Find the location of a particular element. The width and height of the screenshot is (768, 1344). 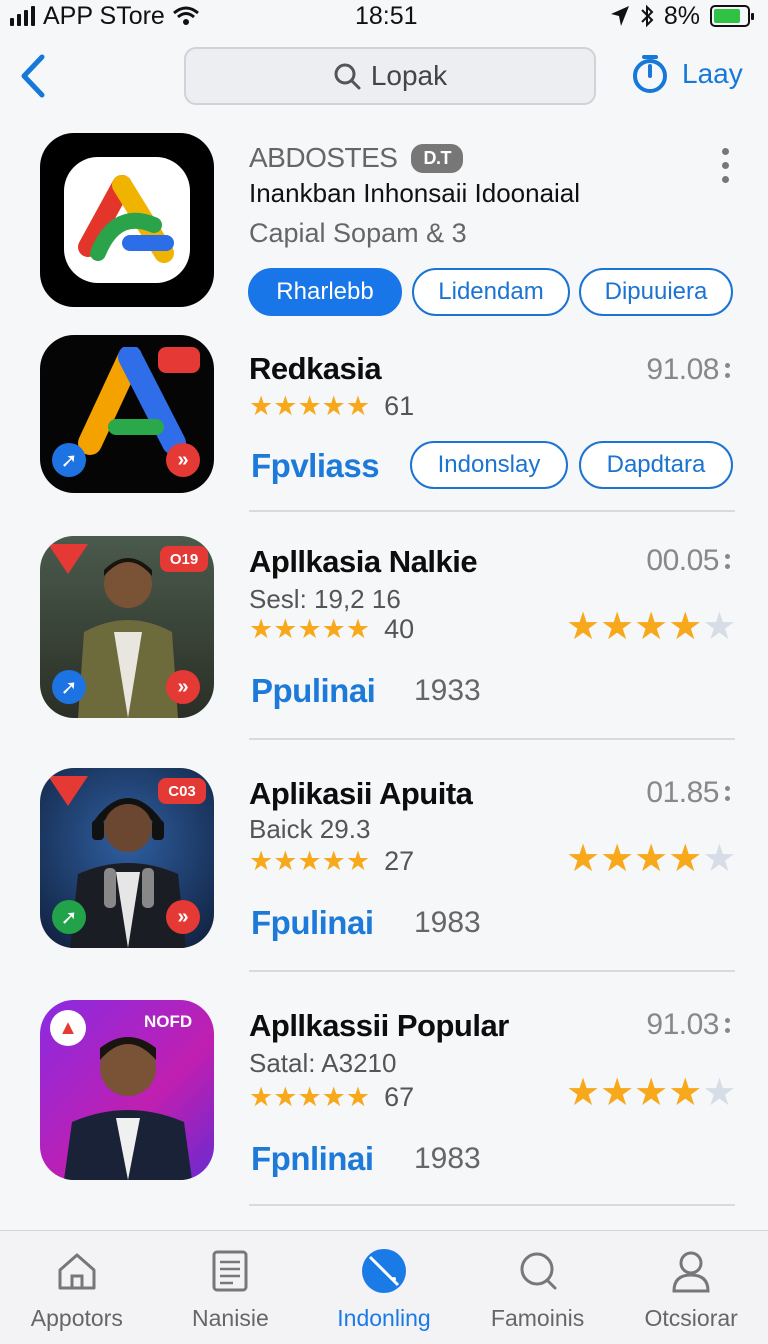

featured-button-3: Dipuuiera is located at coordinates (656, 292).